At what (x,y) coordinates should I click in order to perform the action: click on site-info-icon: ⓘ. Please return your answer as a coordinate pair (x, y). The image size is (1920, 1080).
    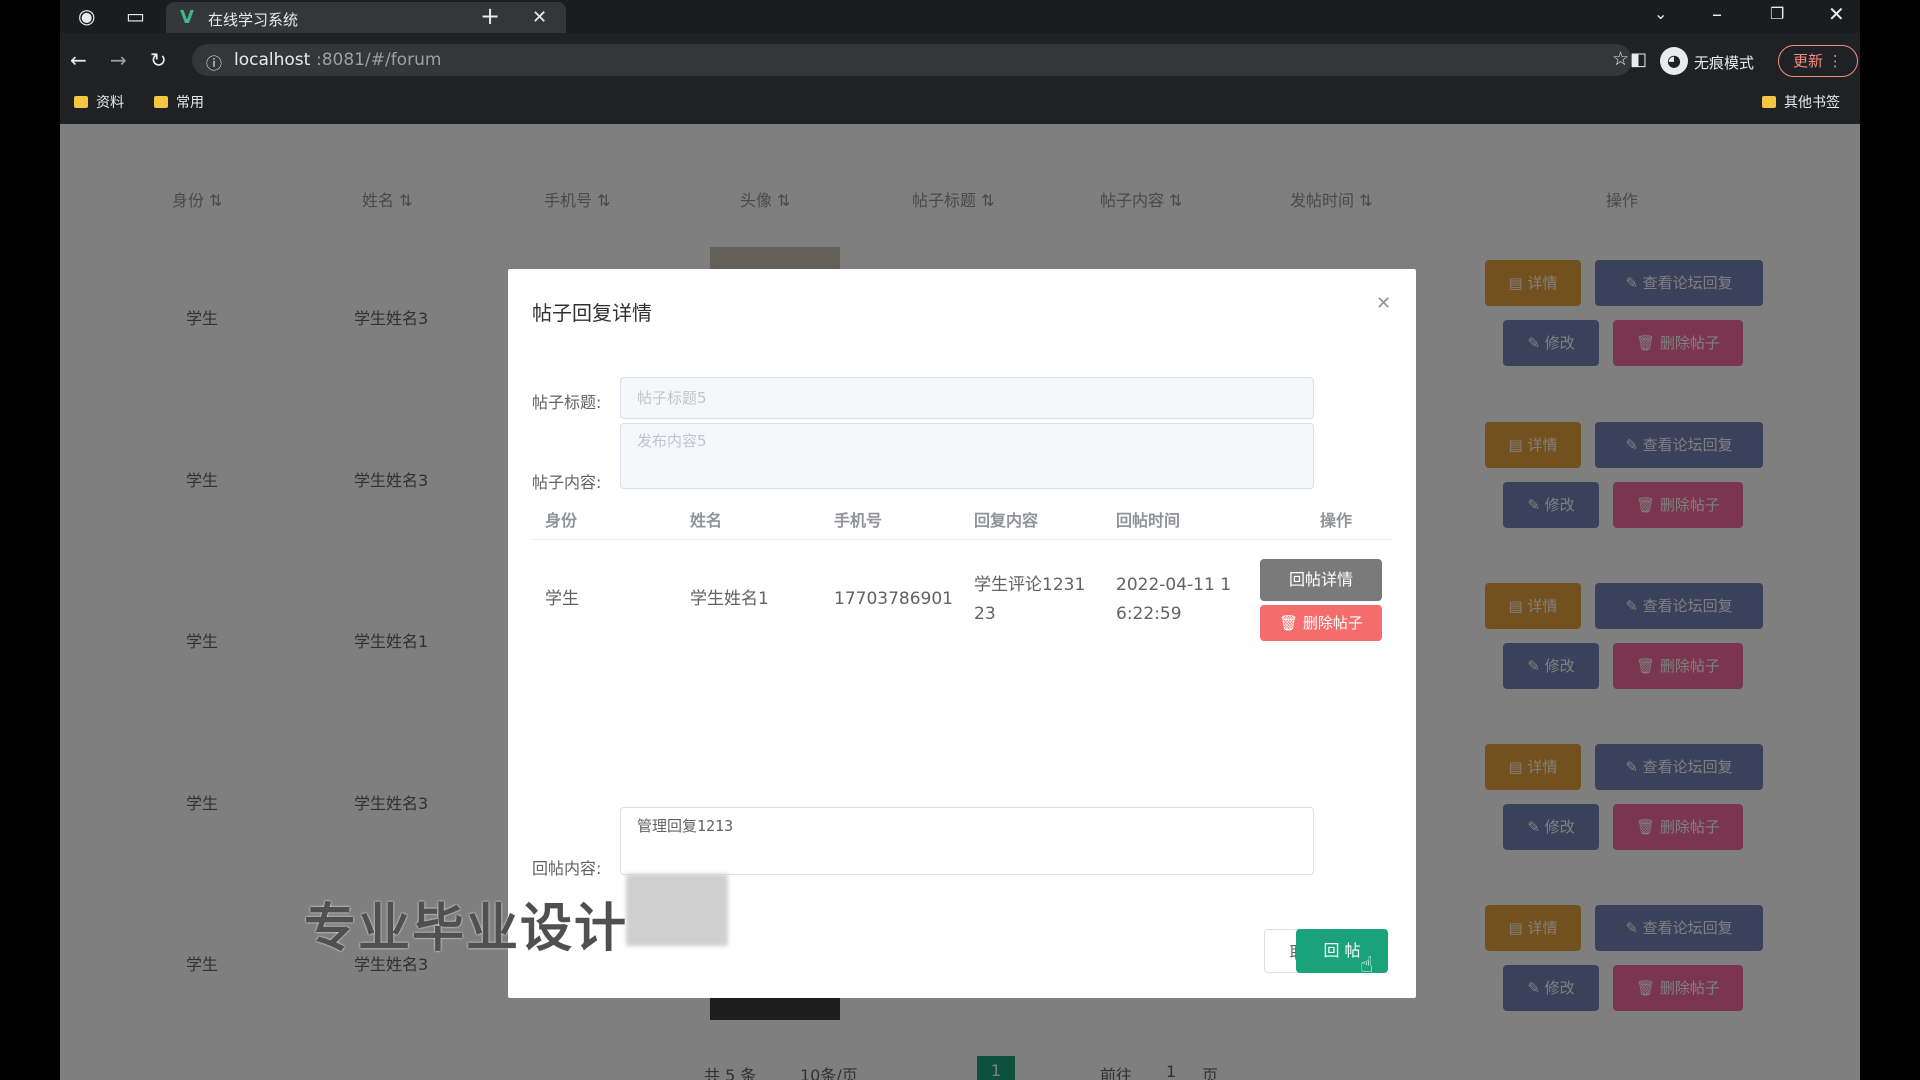
    Looking at the image, I should click on (214, 62).